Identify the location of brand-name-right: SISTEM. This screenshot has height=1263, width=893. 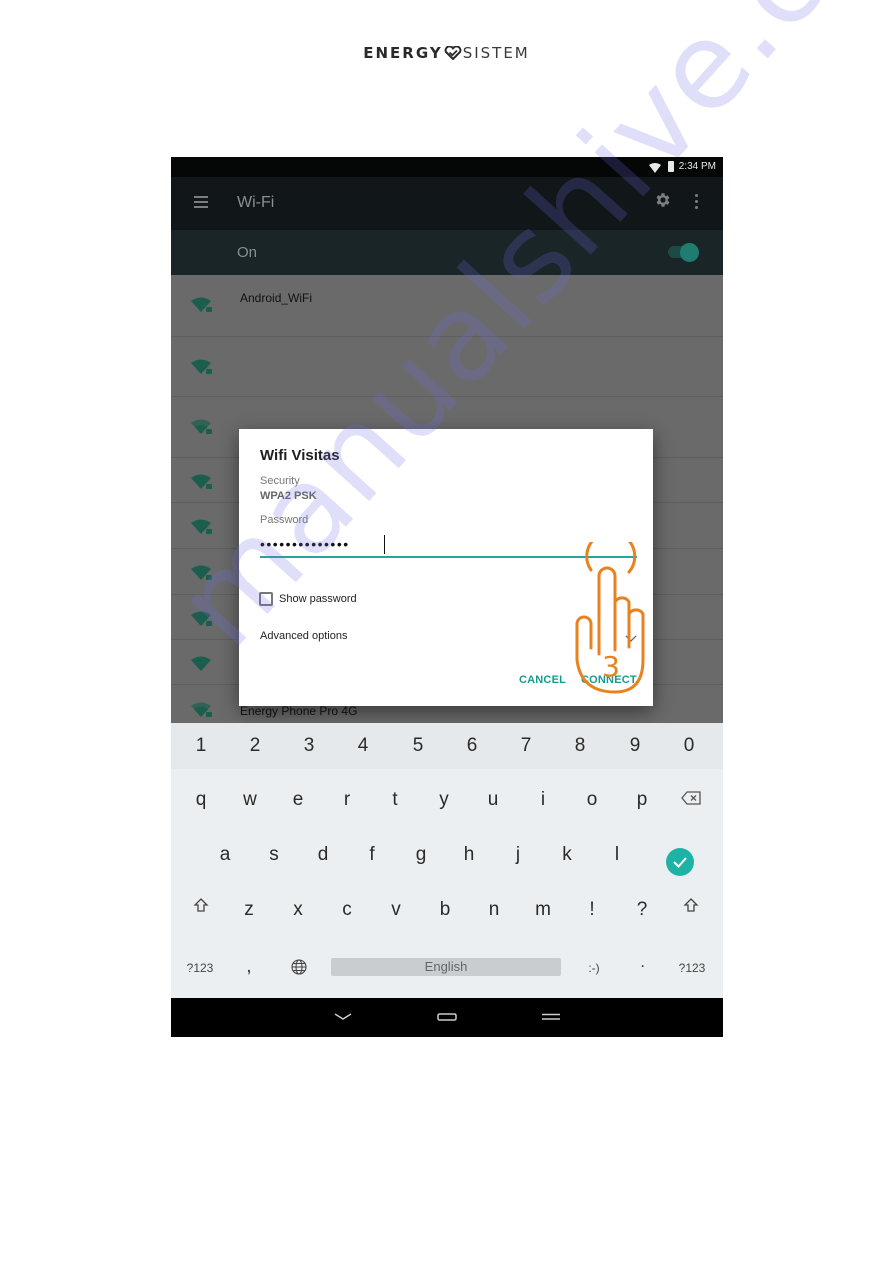
(496, 53).